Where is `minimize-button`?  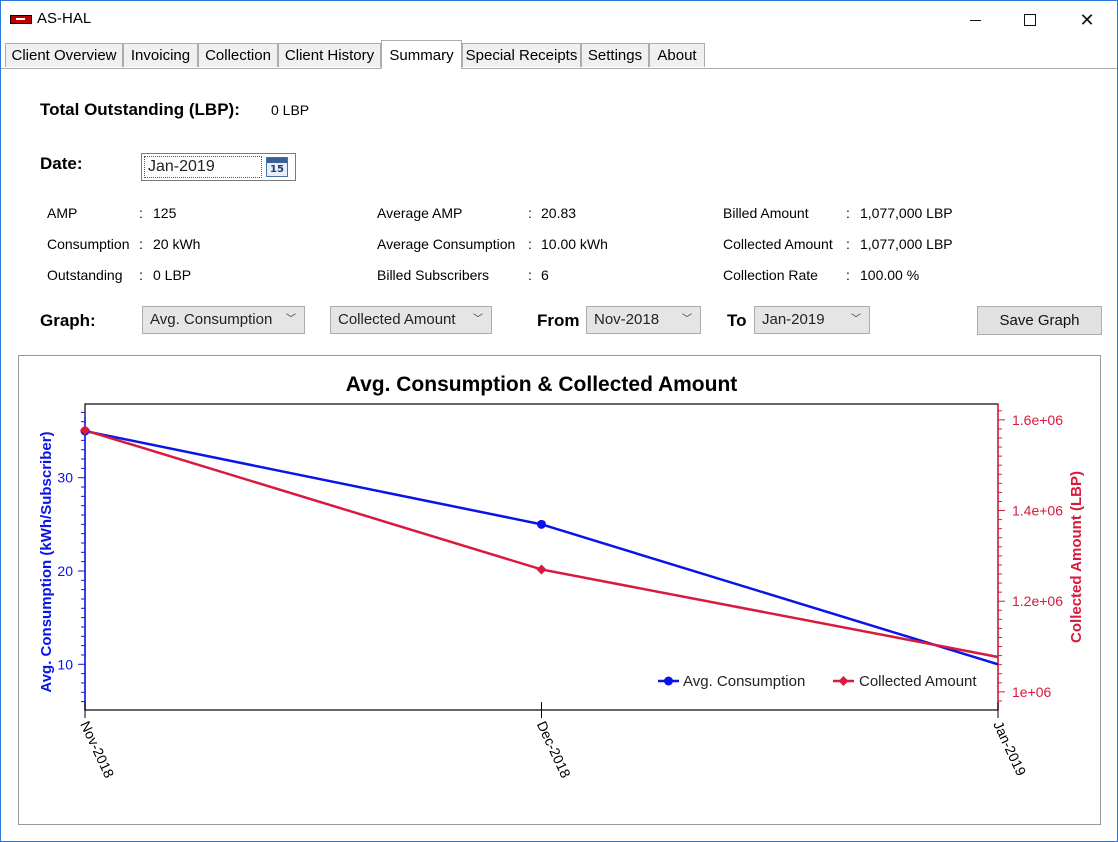 minimize-button is located at coordinates (975, 20).